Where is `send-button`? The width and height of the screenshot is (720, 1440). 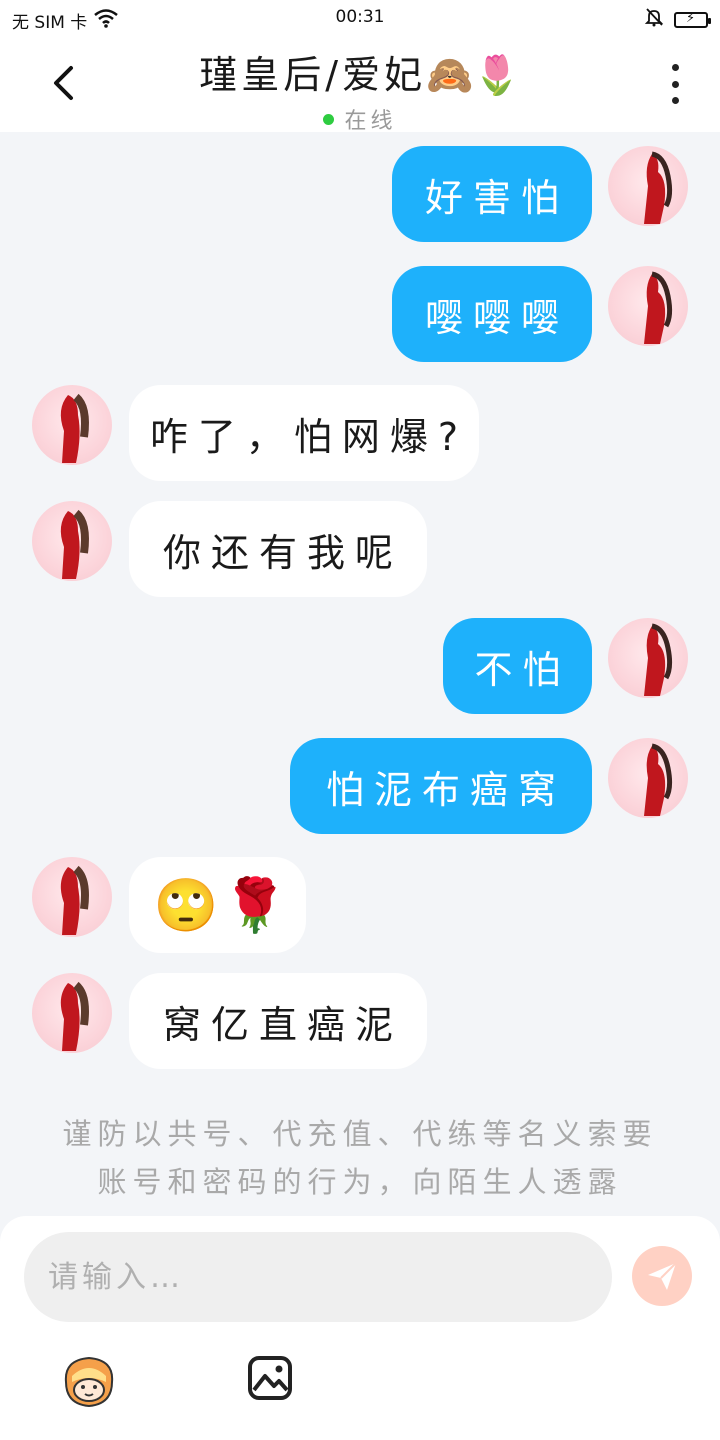 send-button is located at coordinates (662, 1276).